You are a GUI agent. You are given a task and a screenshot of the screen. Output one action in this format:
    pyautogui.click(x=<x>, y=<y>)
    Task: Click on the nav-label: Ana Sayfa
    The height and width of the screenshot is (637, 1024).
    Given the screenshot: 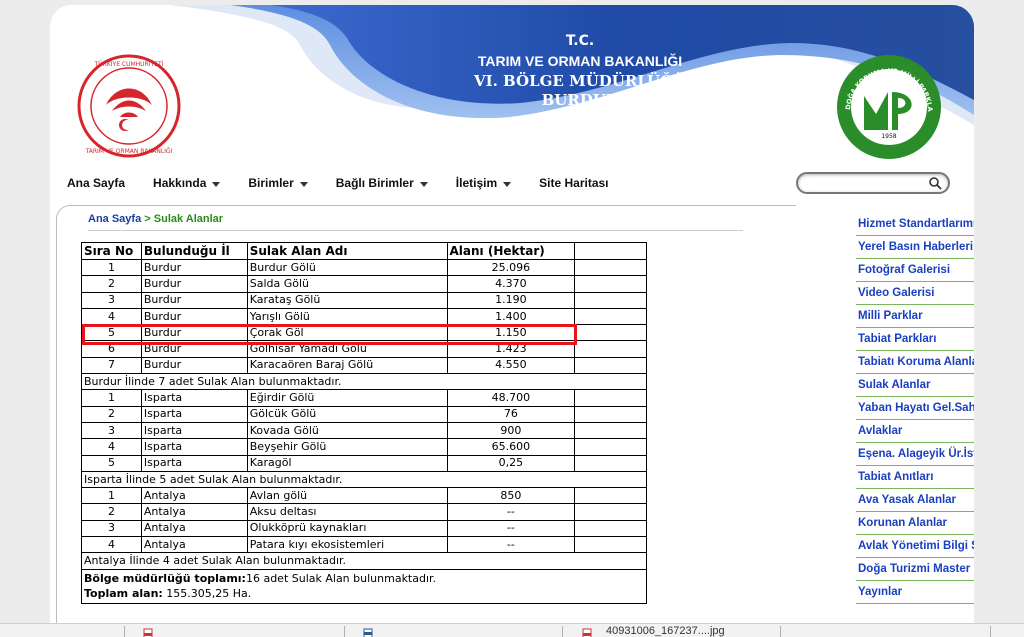 What is the action you would take?
    pyautogui.click(x=96, y=183)
    